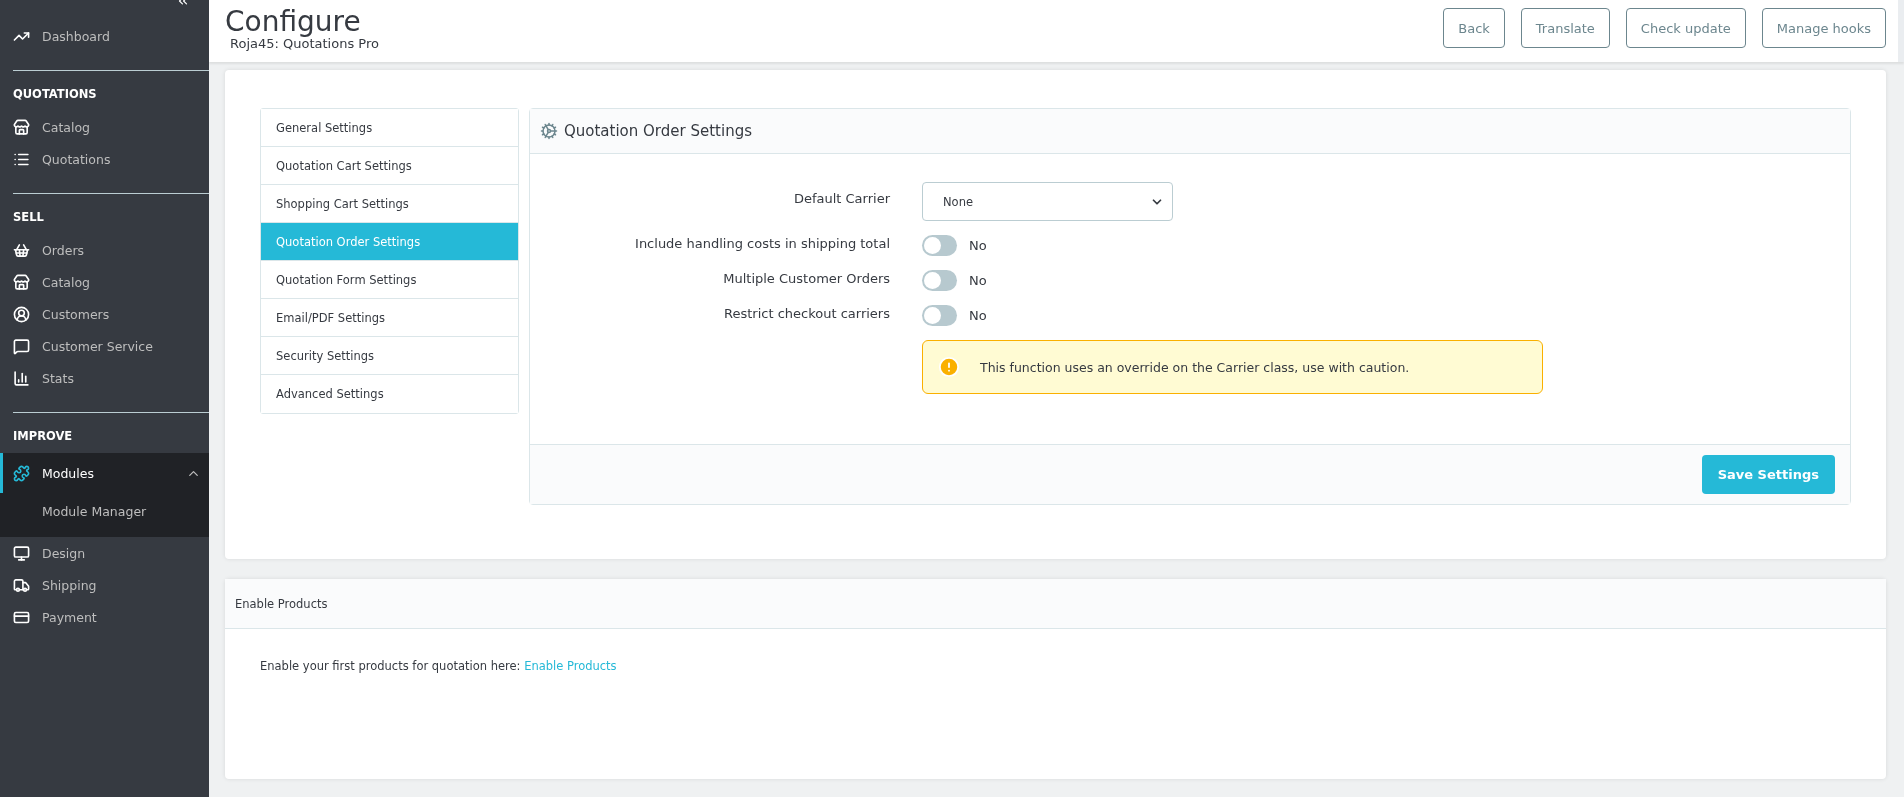 The image size is (1904, 797). What do you see at coordinates (549, 131) in the screenshot?
I see `gear-icon` at bounding box center [549, 131].